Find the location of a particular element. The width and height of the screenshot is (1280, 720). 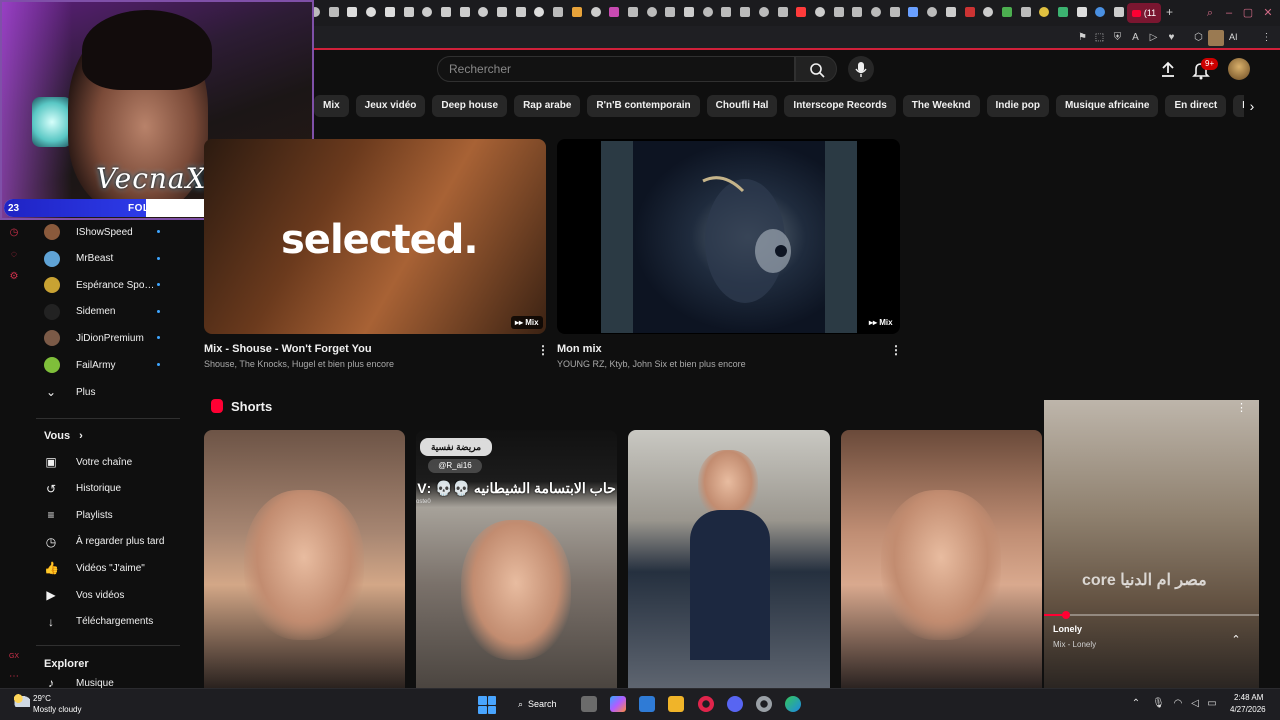

search-input: Rechercher is located at coordinates (616, 69).